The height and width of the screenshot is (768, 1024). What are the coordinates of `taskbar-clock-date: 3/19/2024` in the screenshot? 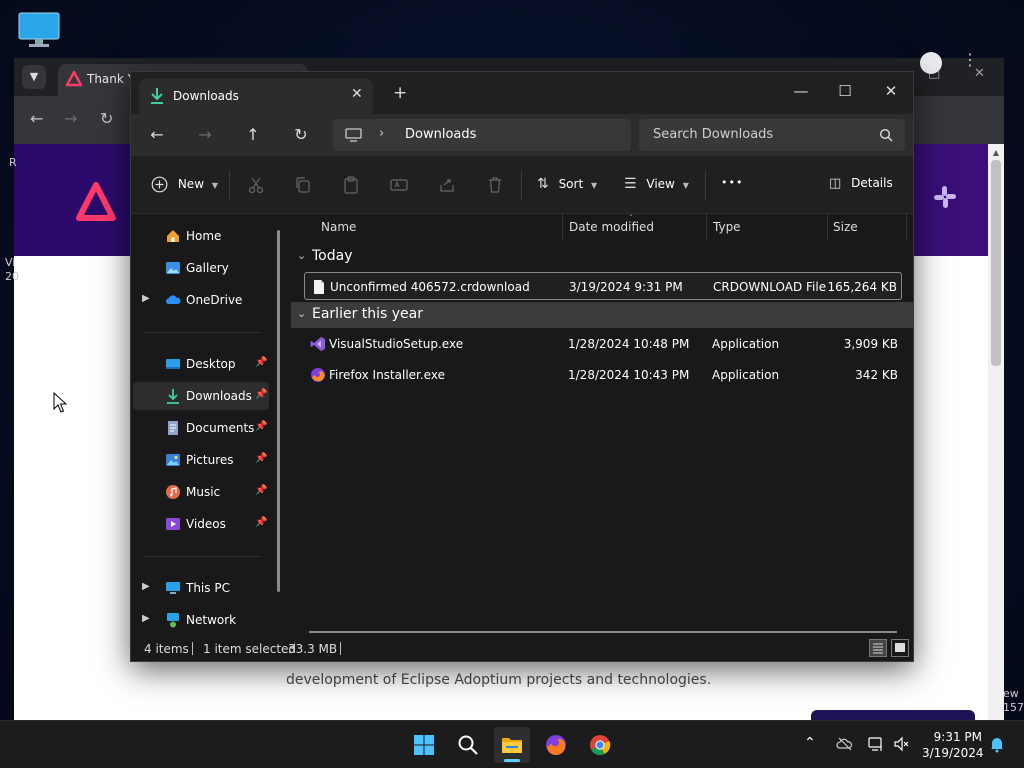 It's located at (953, 753).